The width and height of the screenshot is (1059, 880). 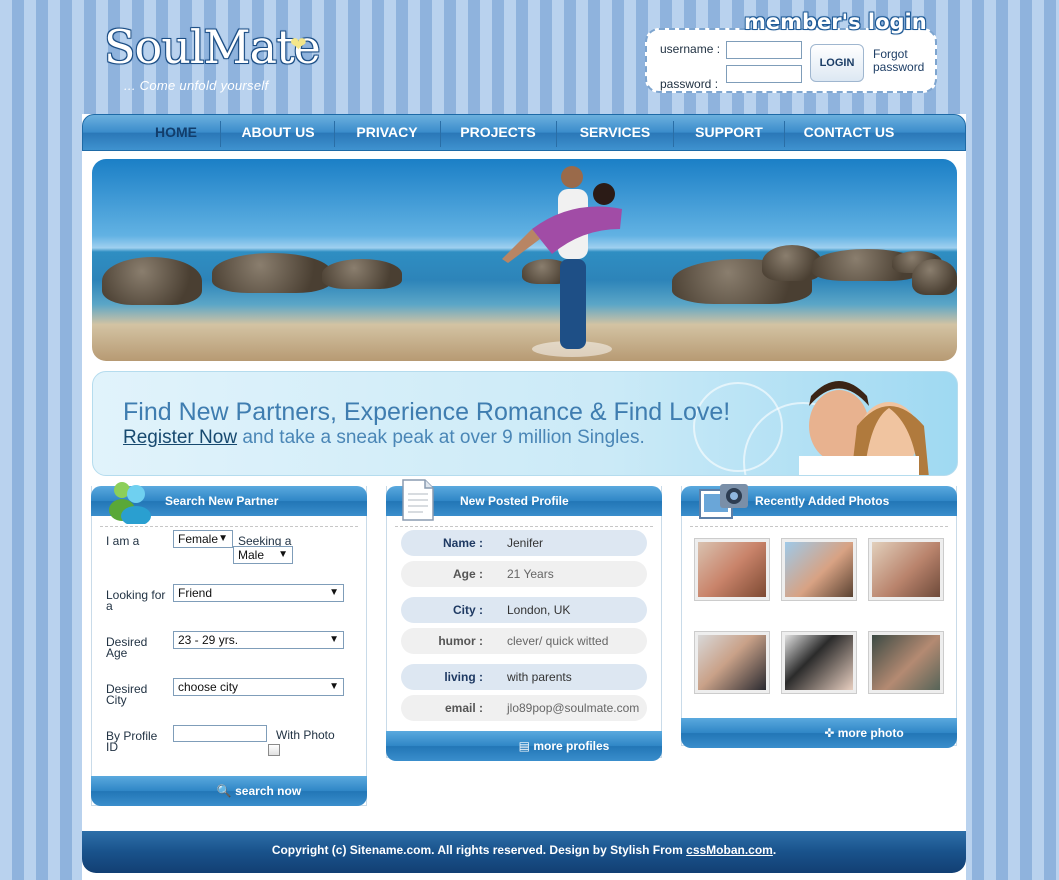 I want to click on search-now-label: search now, so click(x=268, y=791).